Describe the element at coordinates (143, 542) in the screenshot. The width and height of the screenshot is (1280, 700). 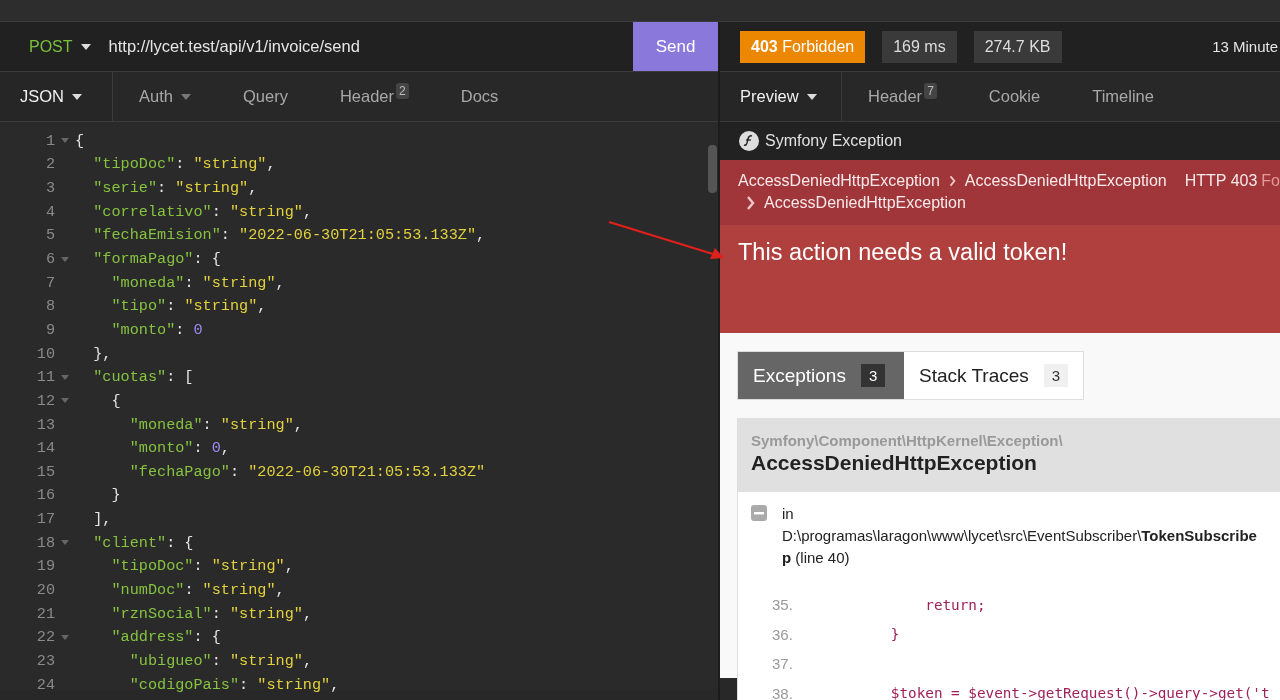
I see `code-line: "client": {` at that location.